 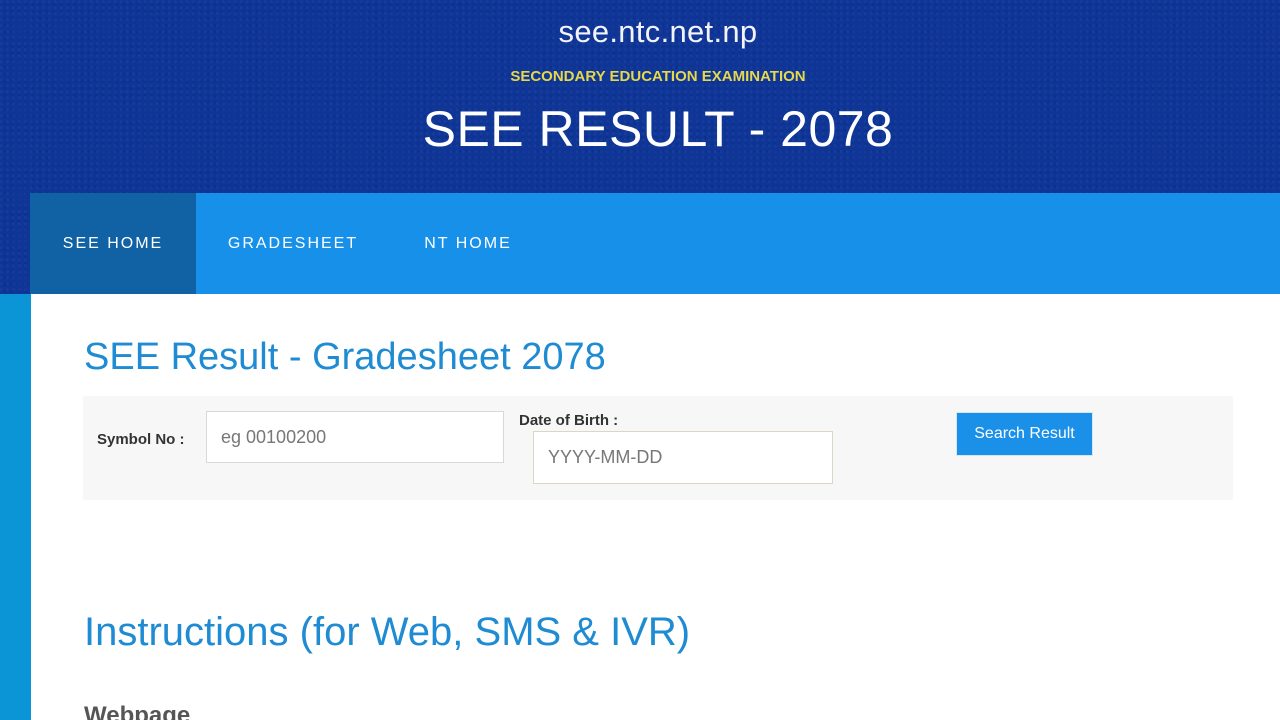 I want to click on instructions-heading: Instructions (for Web, SMS & IVR), so click(x=387, y=632).